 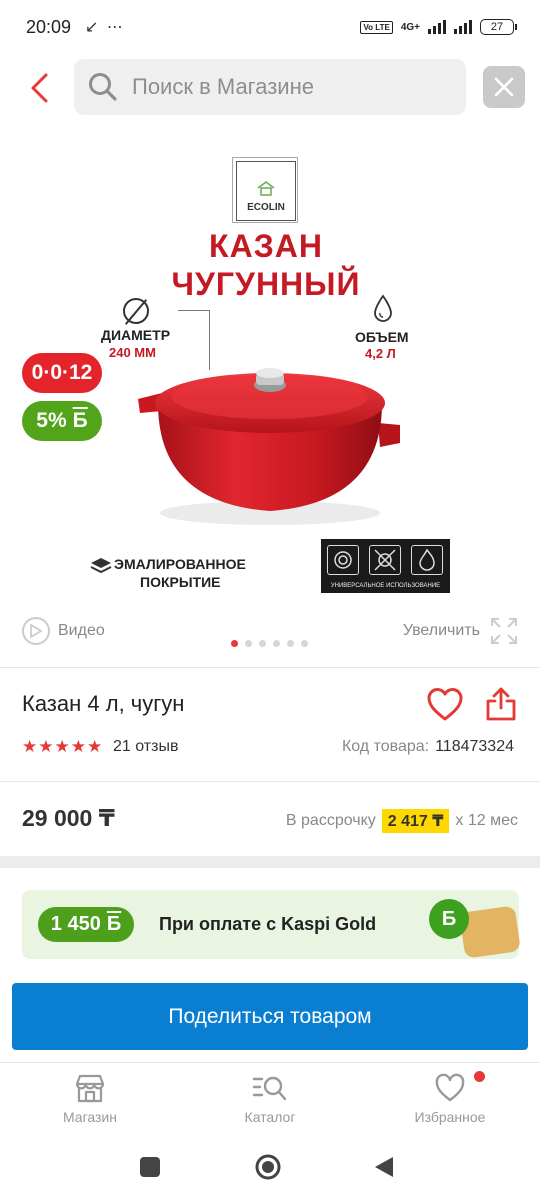 What do you see at coordinates (270, 862) in the screenshot?
I see `section-gap` at bounding box center [270, 862].